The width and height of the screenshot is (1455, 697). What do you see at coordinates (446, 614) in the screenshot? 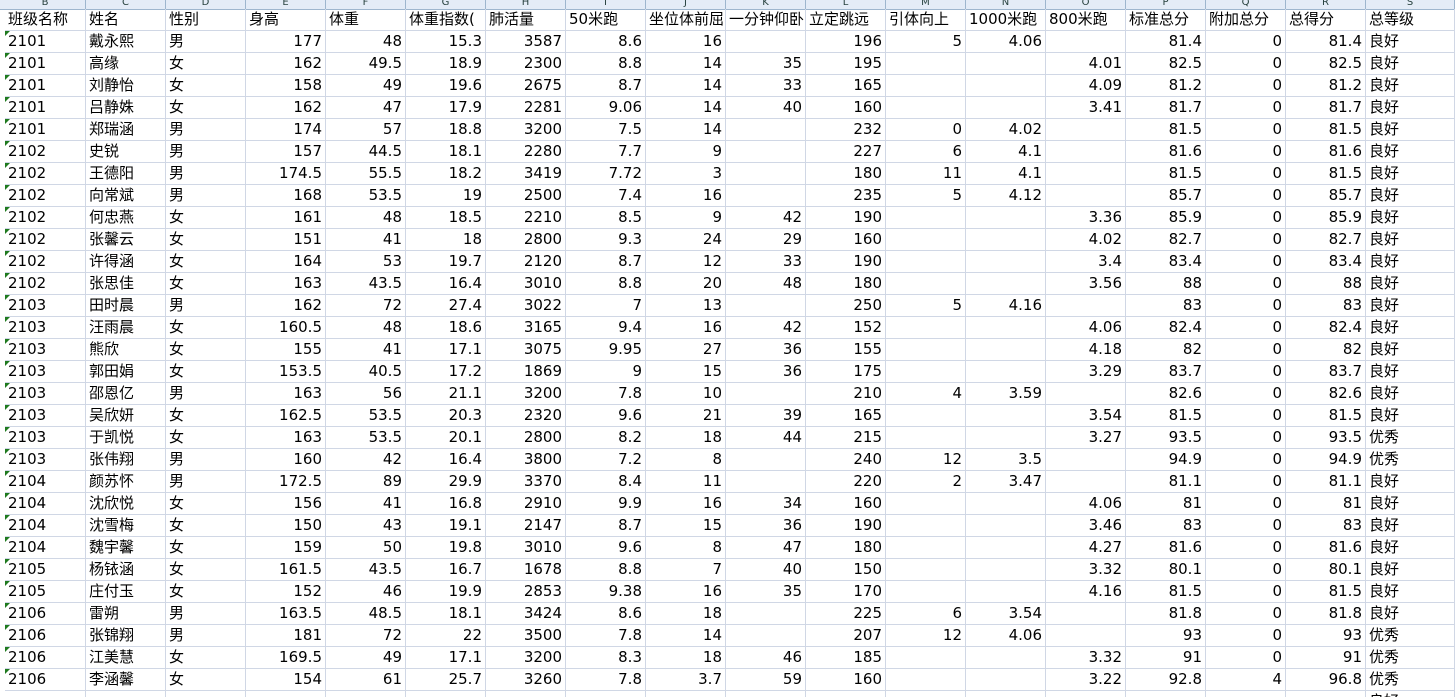
I see `cell: 18.1` at bounding box center [446, 614].